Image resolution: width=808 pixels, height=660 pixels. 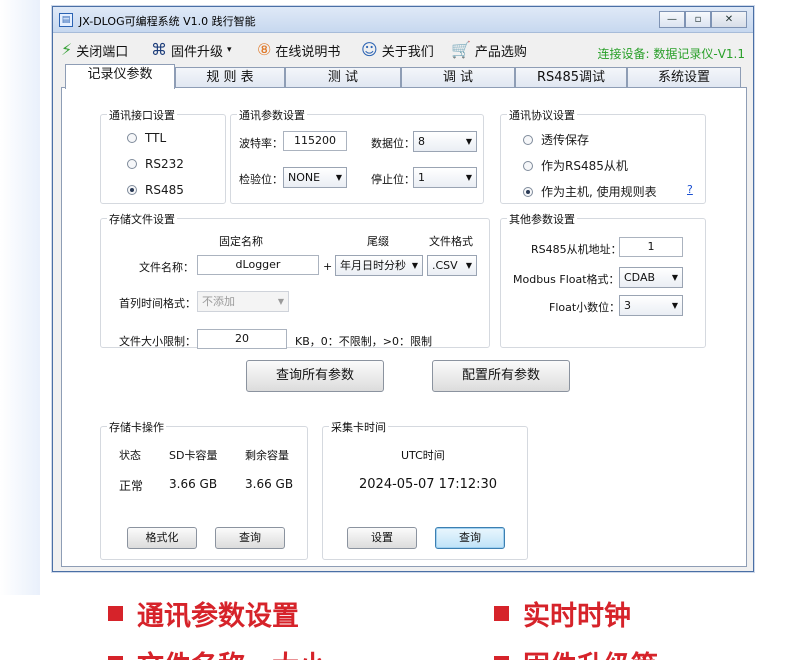 What do you see at coordinates (241, 241) in the screenshot?
I see `col-fixed-name: 固定名称` at bounding box center [241, 241].